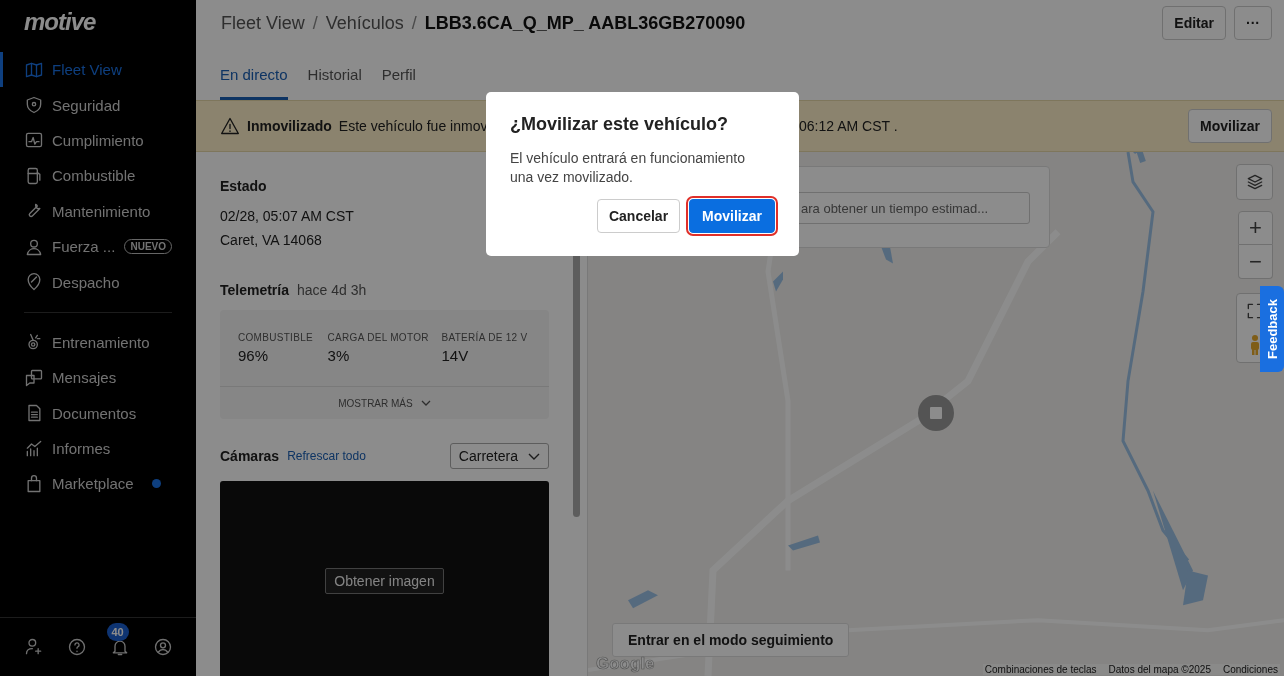 Image resolution: width=1284 pixels, height=676 pixels. I want to click on help-icon, so click(76, 647).